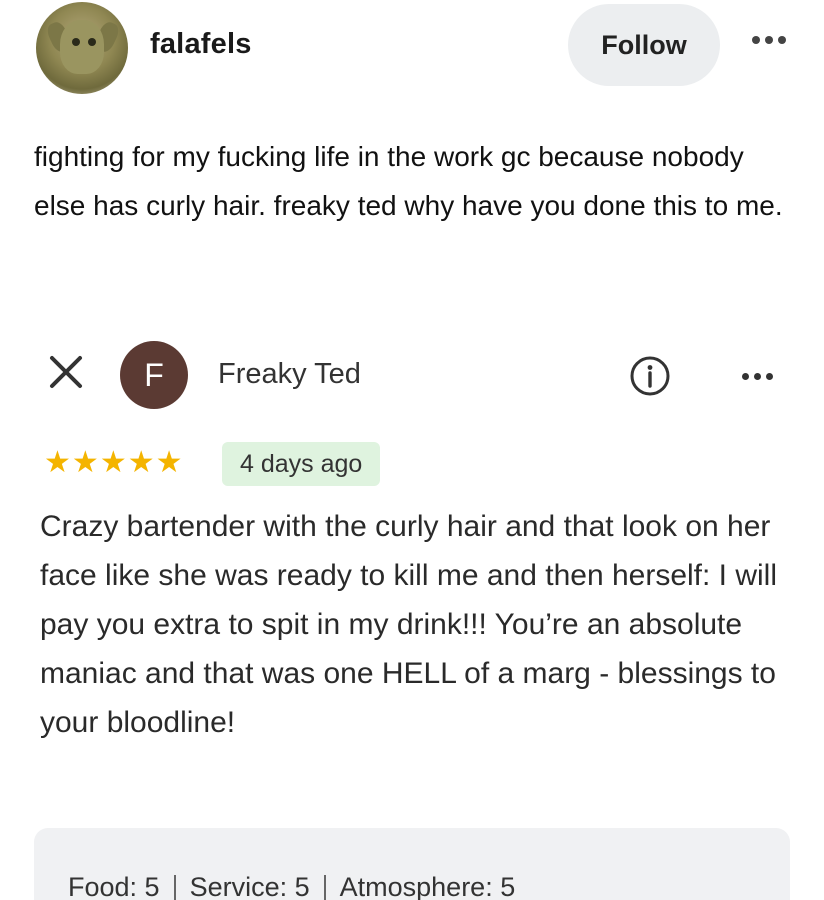 The image size is (824, 900). What do you see at coordinates (427, 886) in the screenshot?
I see `rating-item: Atmosphere: 5` at bounding box center [427, 886].